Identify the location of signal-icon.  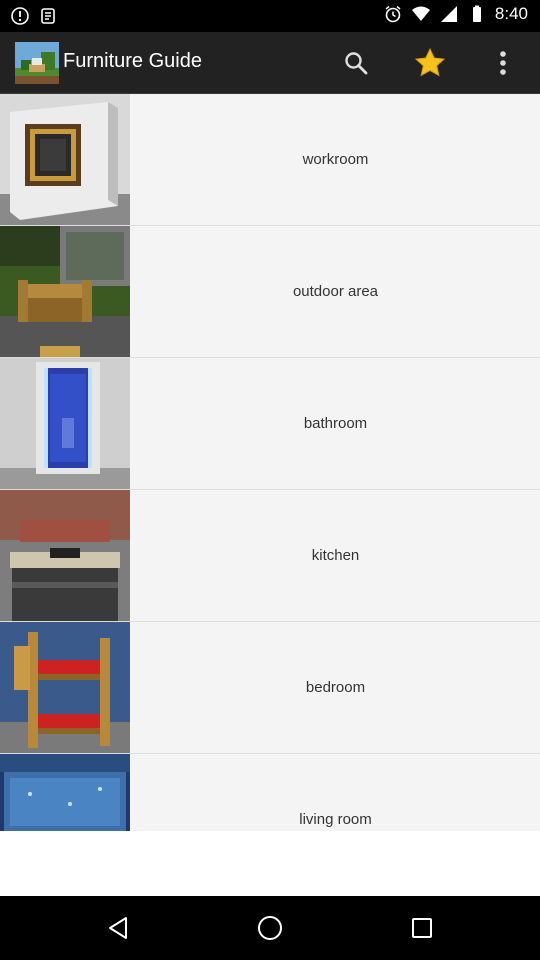
(448, 14).